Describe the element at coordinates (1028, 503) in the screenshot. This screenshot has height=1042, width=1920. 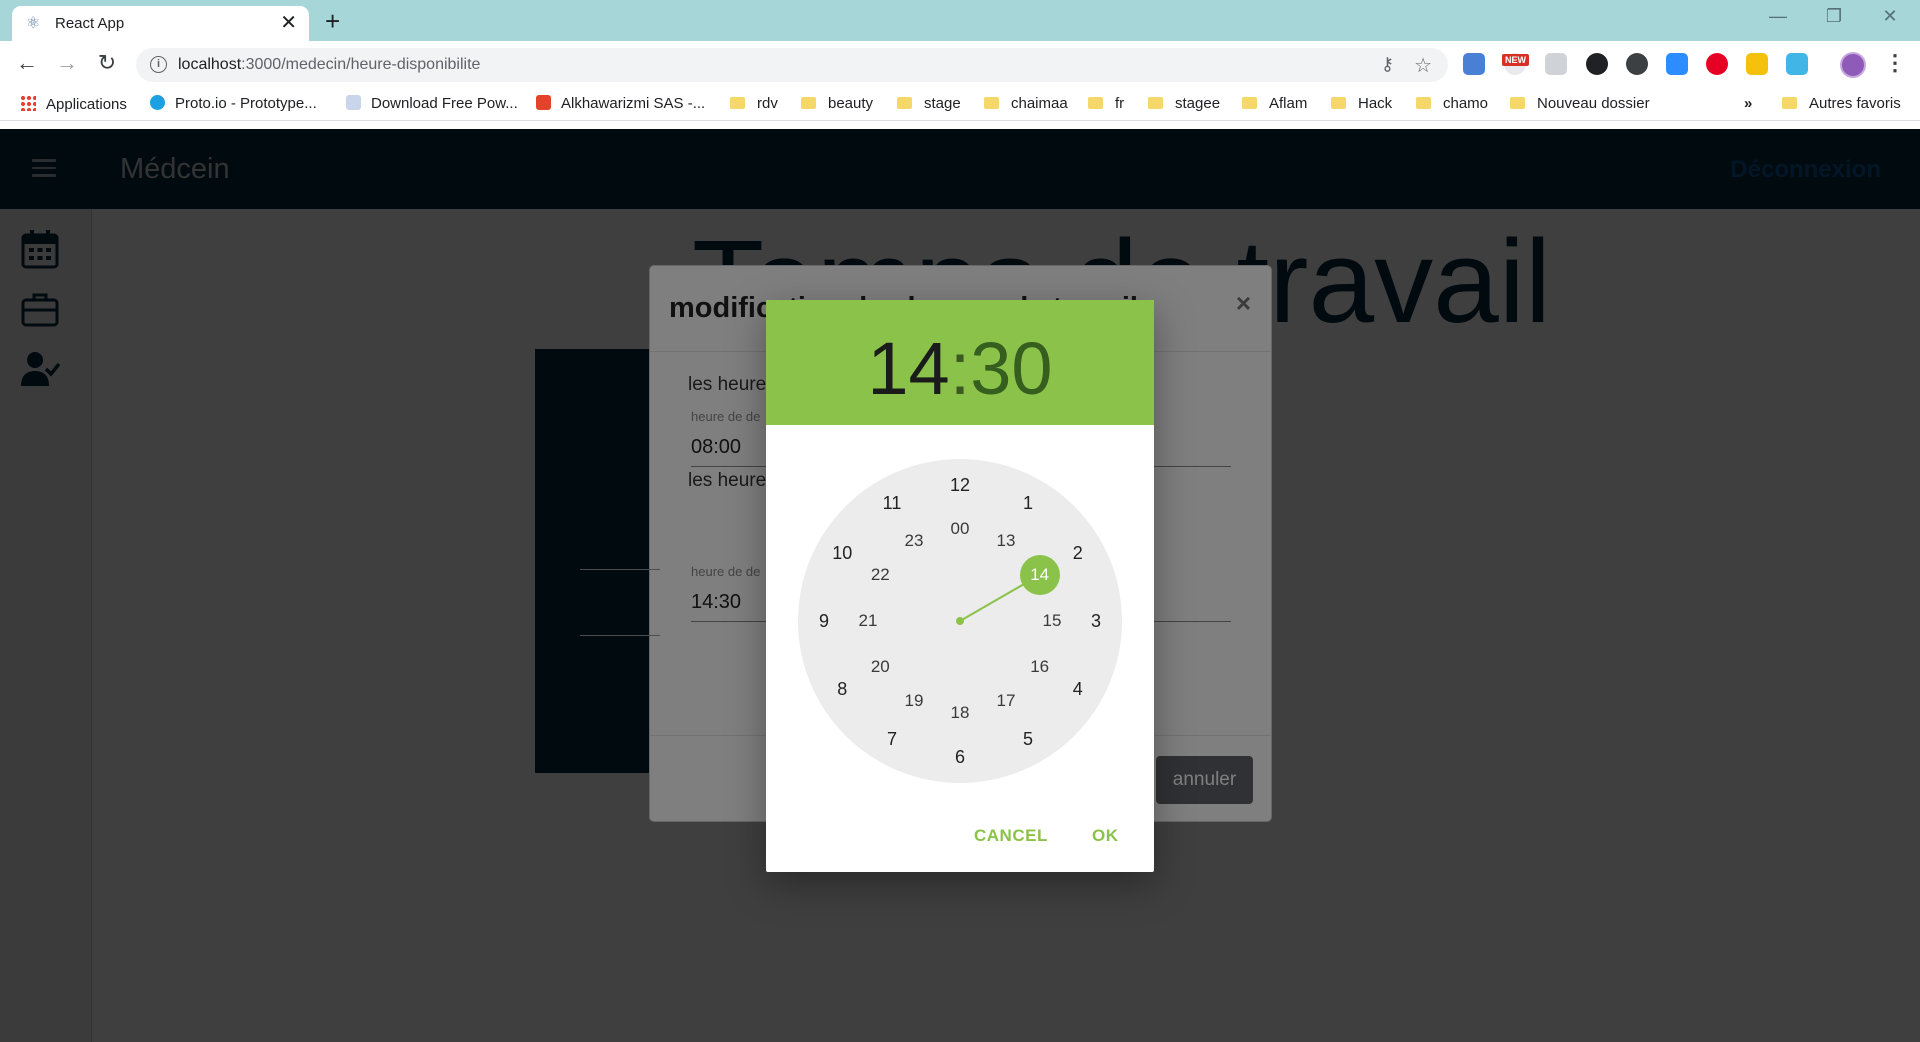
I see `dial-hour-1: 1` at that location.